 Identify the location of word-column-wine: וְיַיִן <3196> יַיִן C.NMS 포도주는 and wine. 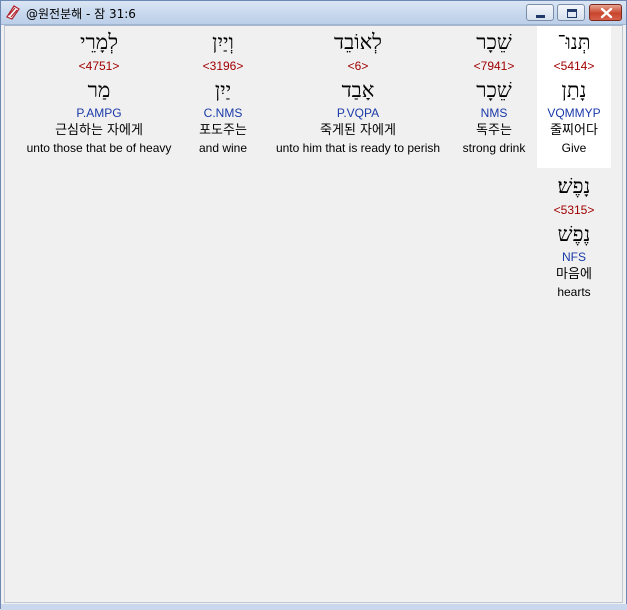
(223, 91).